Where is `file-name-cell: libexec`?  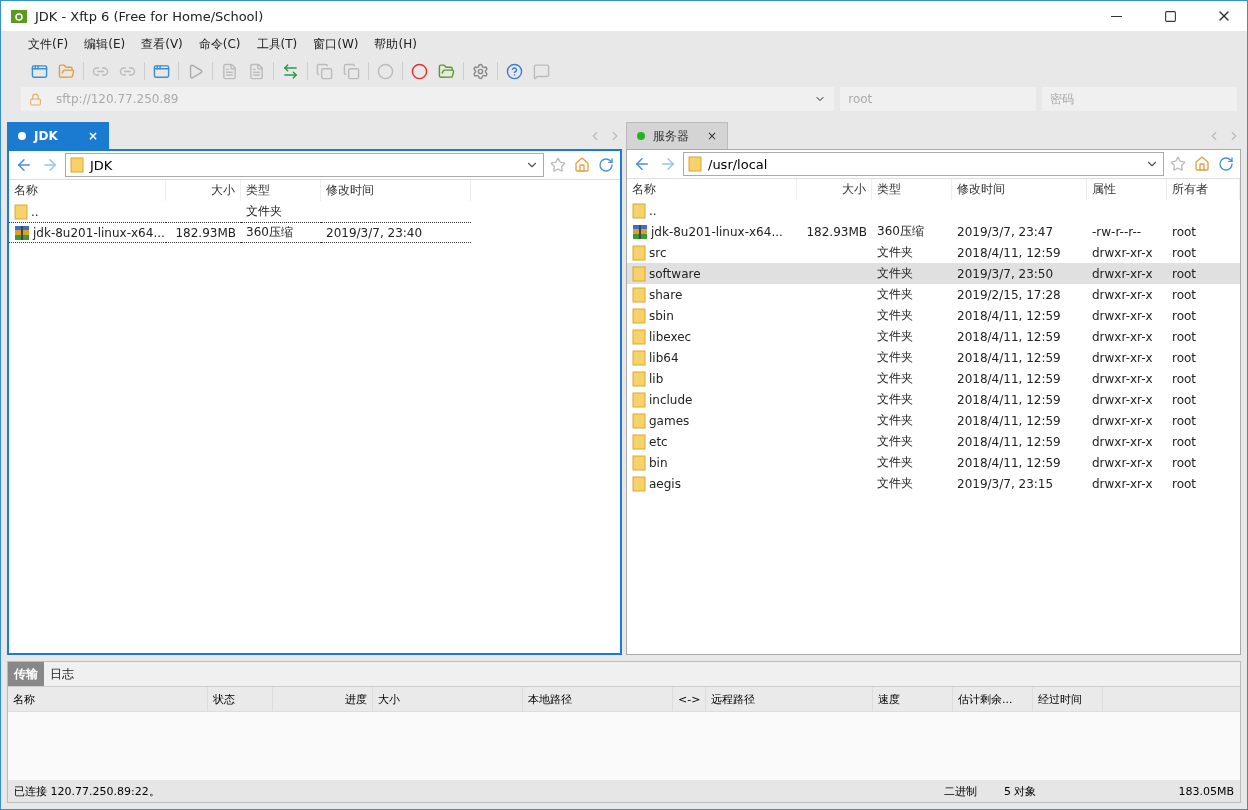
file-name-cell: libexec is located at coordinates (712, 336).